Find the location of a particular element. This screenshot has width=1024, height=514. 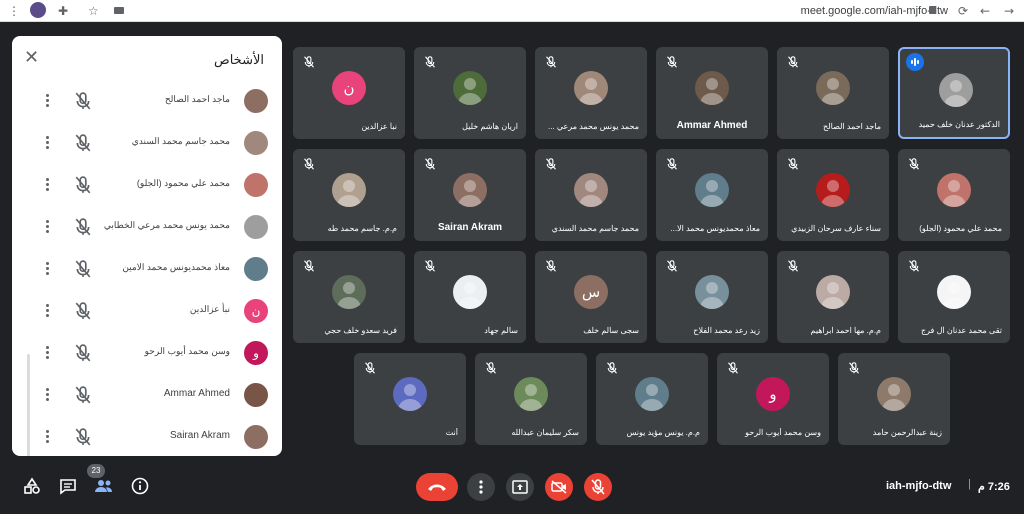

profile-icon is located at coordinates (38, 10).